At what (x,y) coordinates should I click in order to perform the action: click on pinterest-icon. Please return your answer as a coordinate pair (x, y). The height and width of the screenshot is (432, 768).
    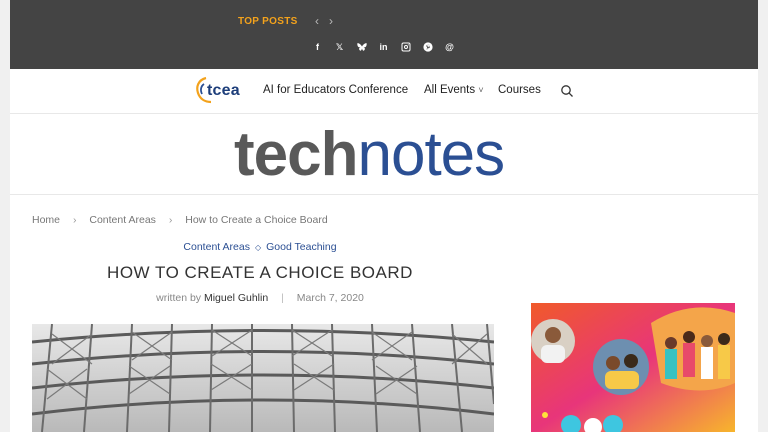
    Looking at the image, I should click on (427, 47).